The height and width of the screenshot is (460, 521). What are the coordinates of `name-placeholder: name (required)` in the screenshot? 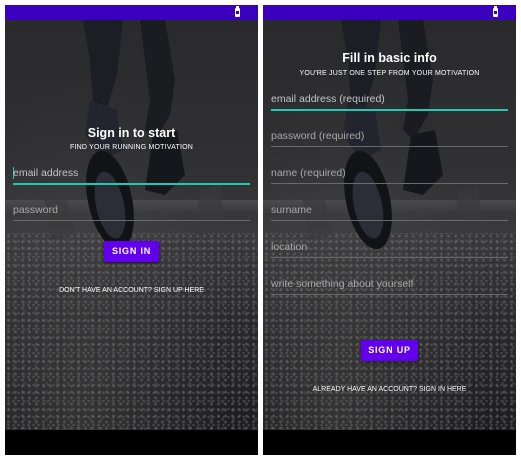 It's located at (308, 173).